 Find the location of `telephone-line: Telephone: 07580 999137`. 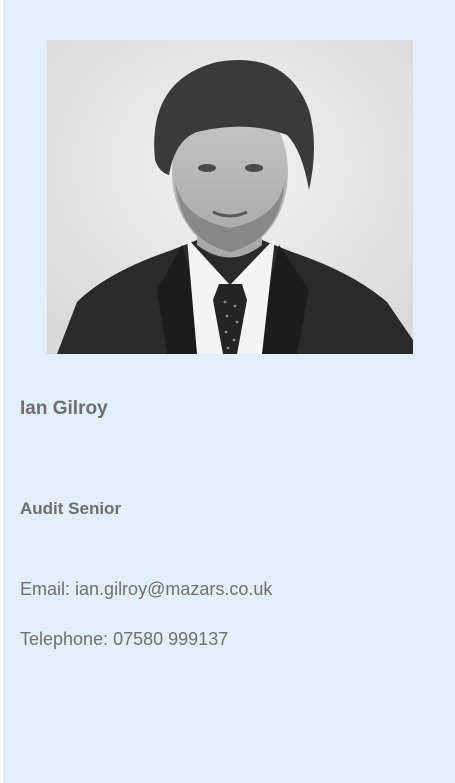

telephone-line: Telephone: 07580 999137 is located at coordinates (124, 639).